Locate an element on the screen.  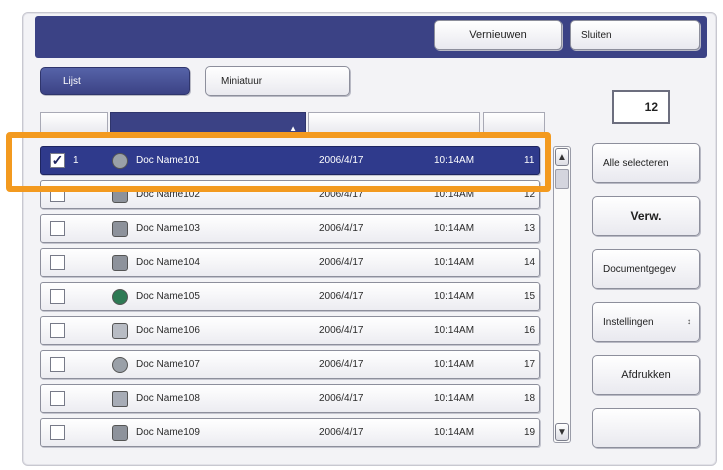
doc-pages: 13 is located at coordinates (530, 228).